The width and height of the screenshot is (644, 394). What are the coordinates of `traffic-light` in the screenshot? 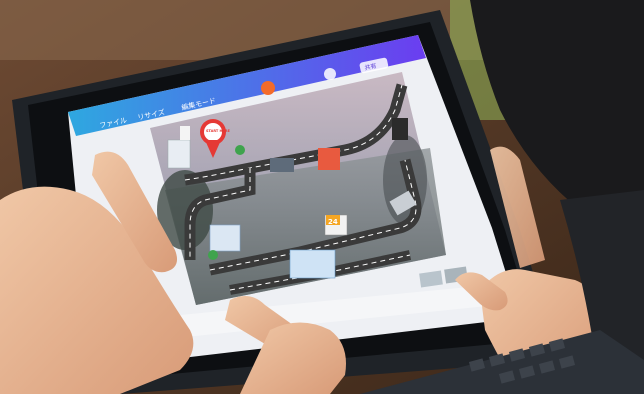 It's located at (400, 129).